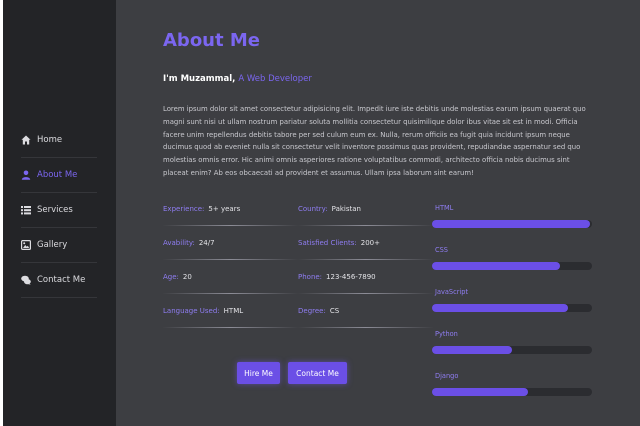 The width and height of the screenshot is (640, 426). I want to click on info-degree: Degree: CS, so click(365, 311).